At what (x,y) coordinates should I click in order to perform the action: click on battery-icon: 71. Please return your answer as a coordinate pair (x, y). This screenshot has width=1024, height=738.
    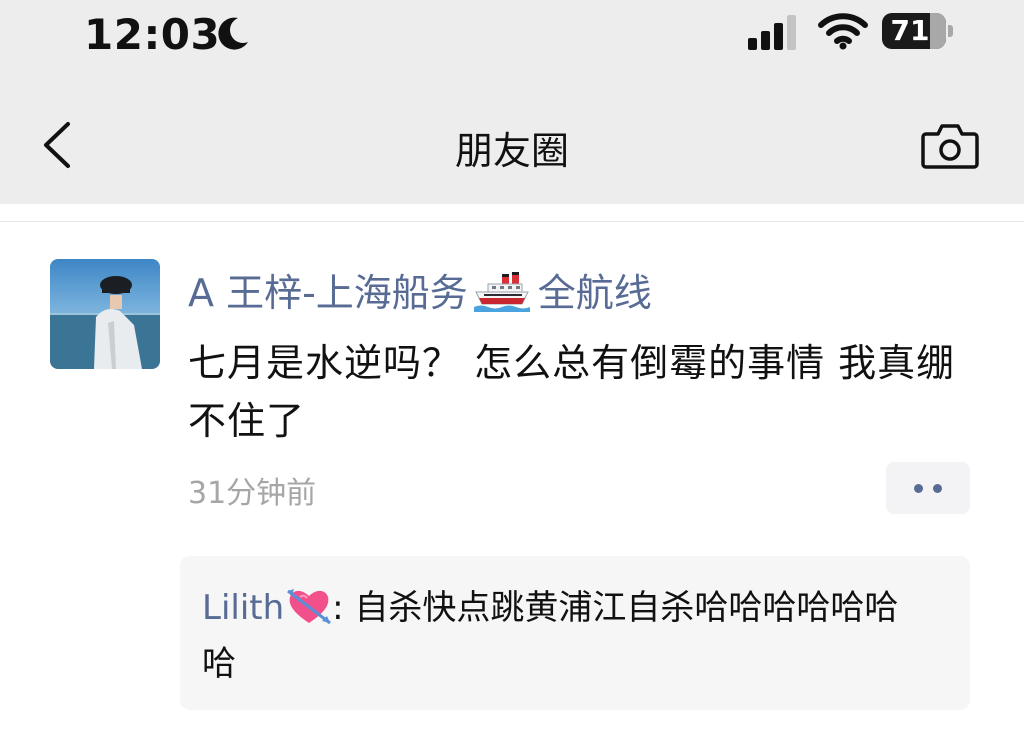
    Looking at the image, I should click on (919, 32).